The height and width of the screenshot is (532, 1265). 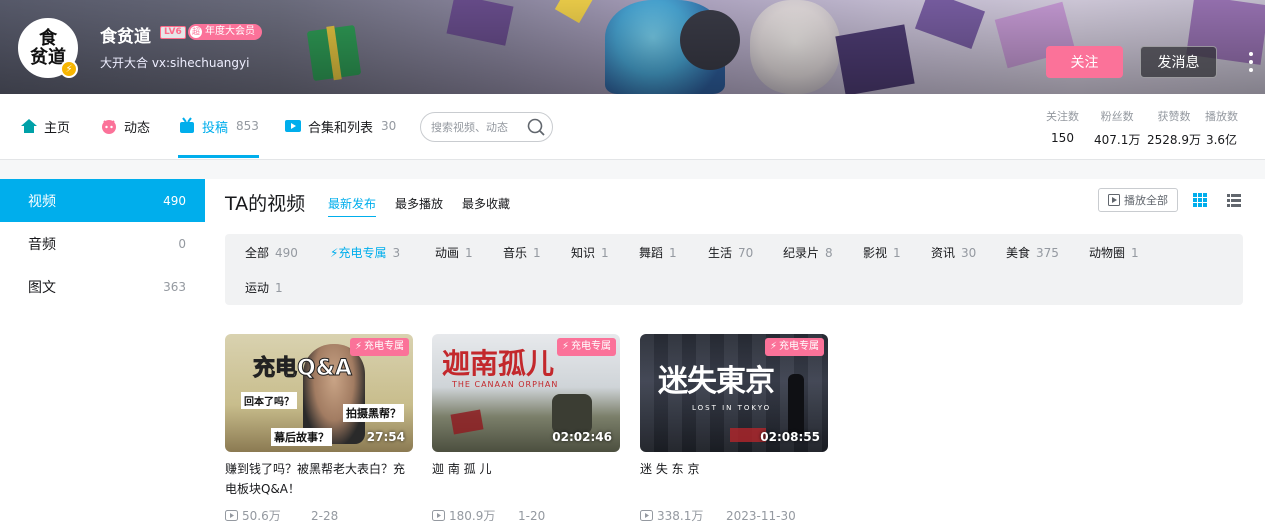 I want to click on tab-dynamic: 动态, so click(x=125, y=126).